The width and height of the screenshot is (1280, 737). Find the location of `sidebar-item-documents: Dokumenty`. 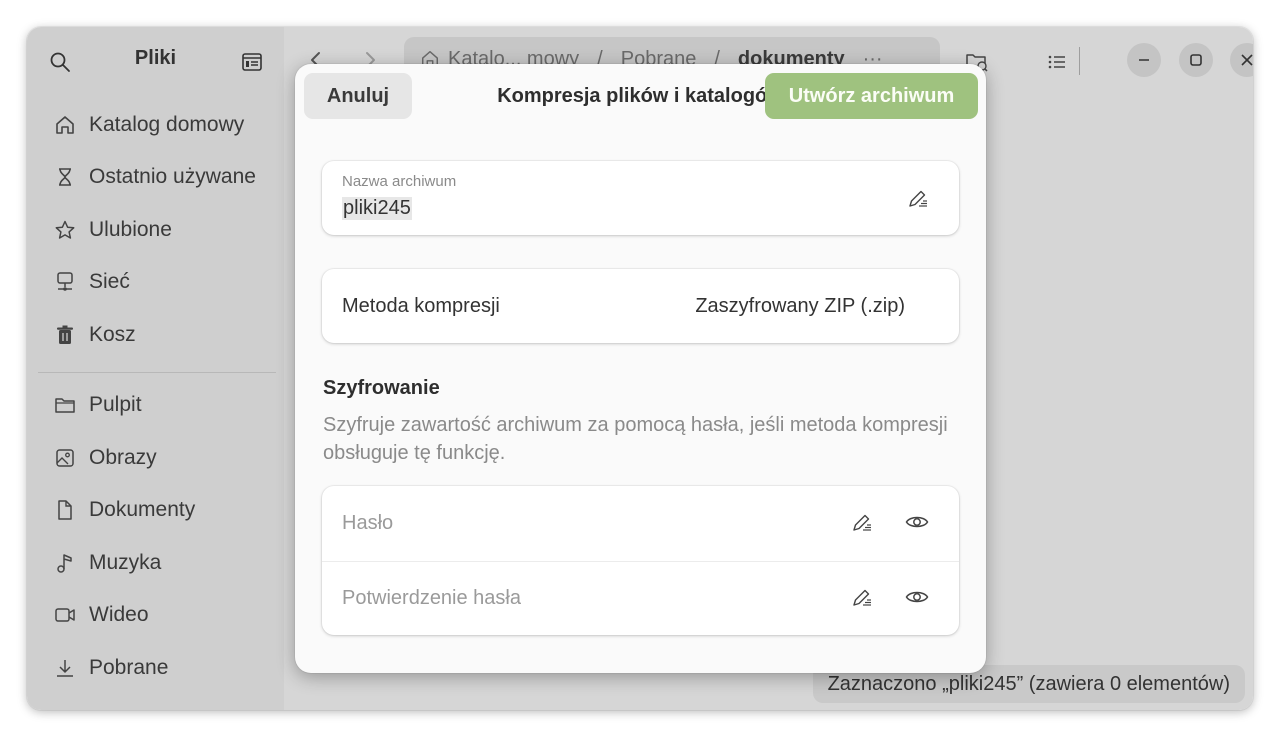

sidebar-item-documents: Dokumenty is located at coordinates (163, 510).